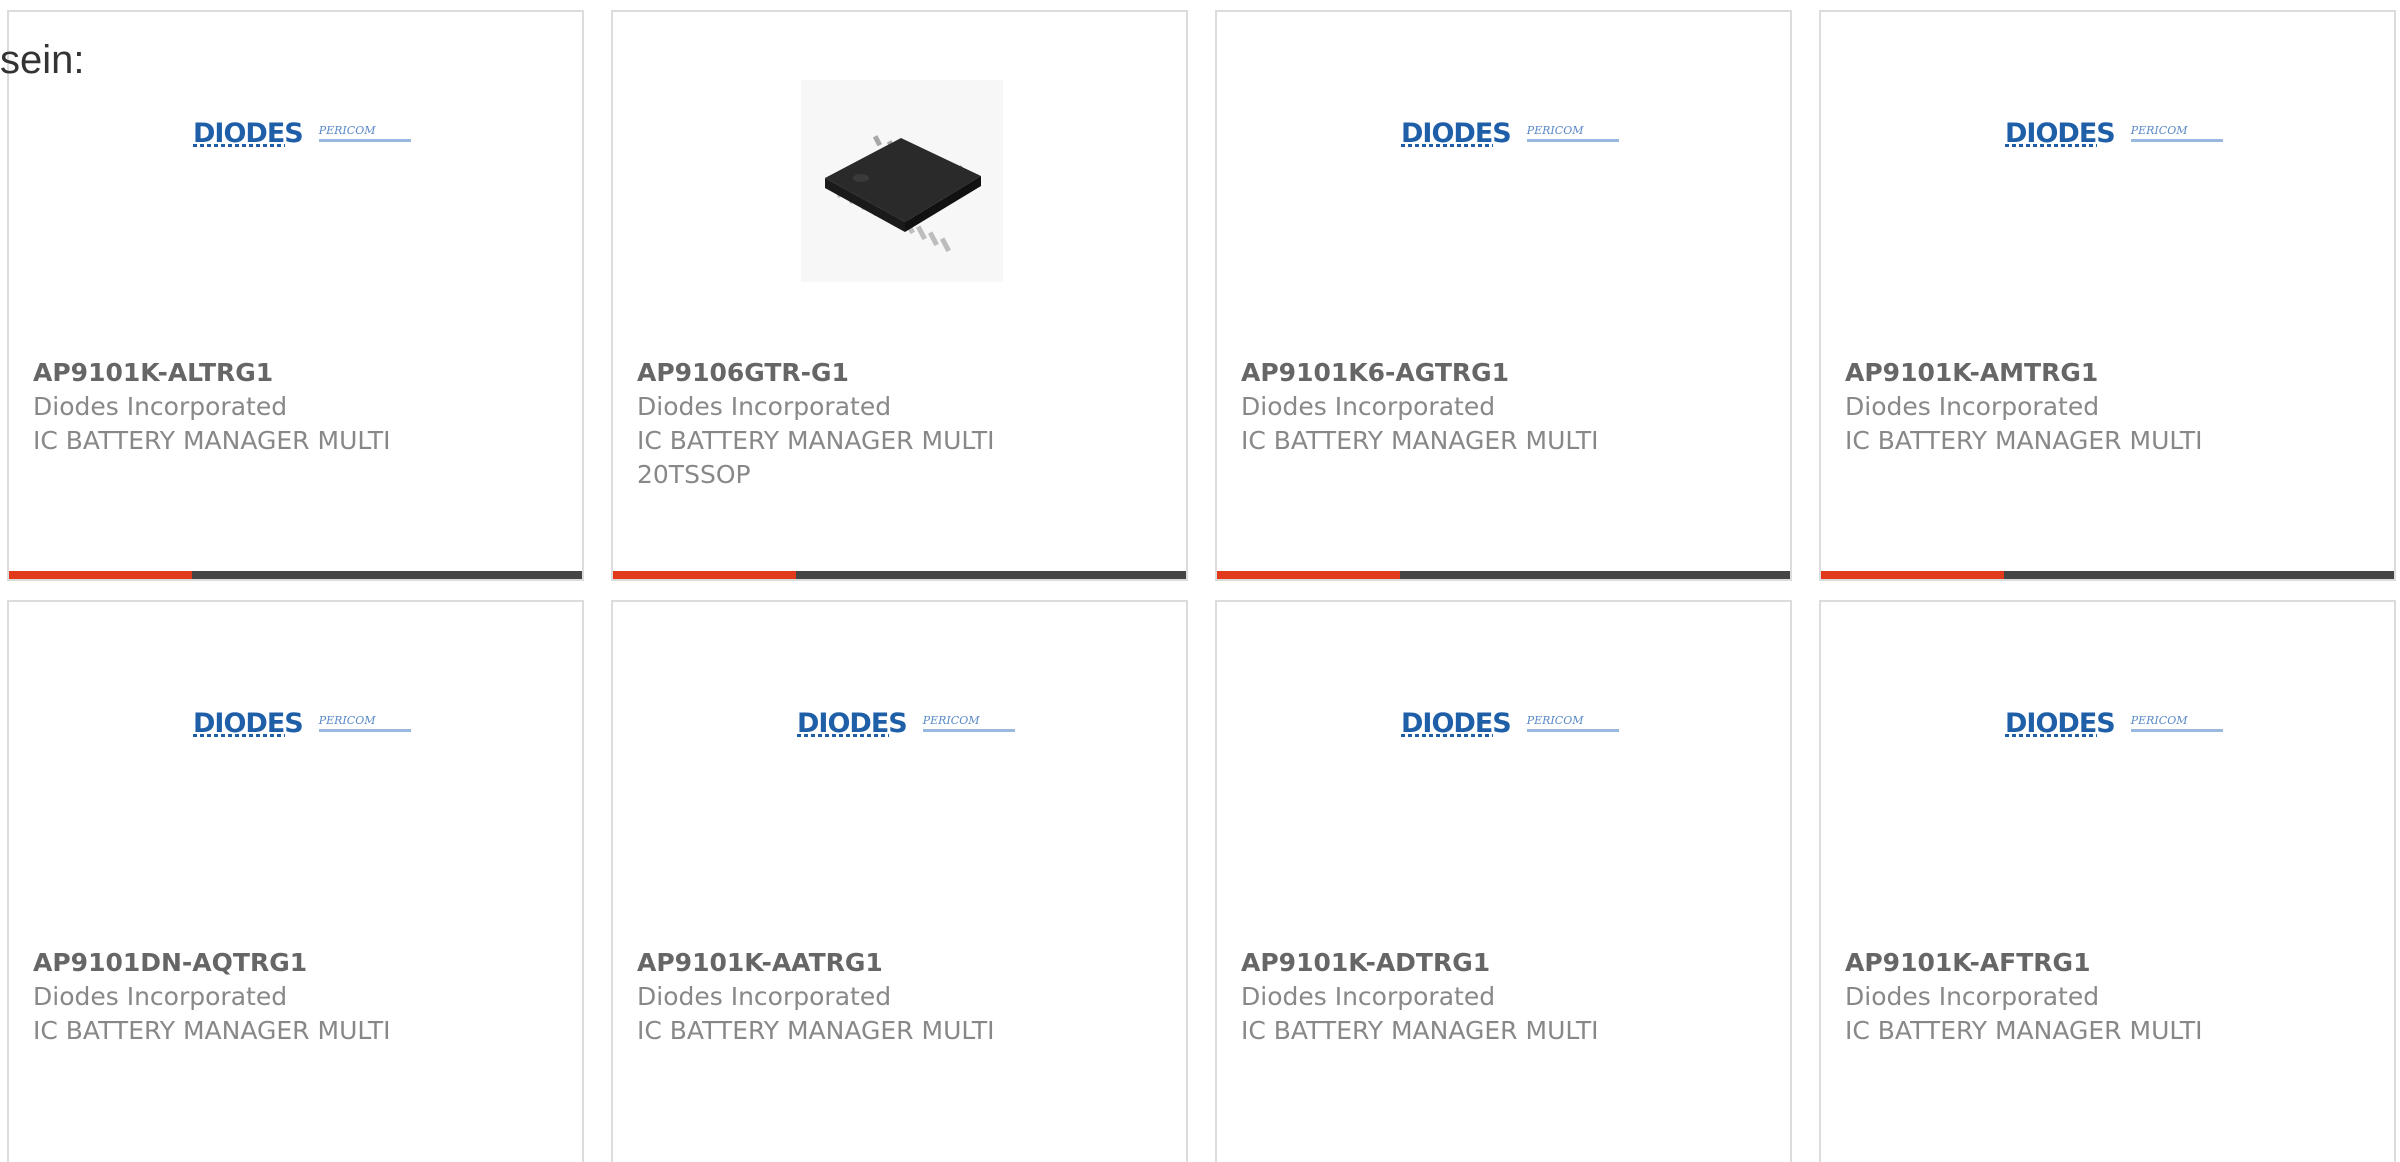  What do you see at coordinates (2109, 373) in the screenshot?
I see `part-number: AP9101K-AMTRG1` at bounding box center [2109, 373].